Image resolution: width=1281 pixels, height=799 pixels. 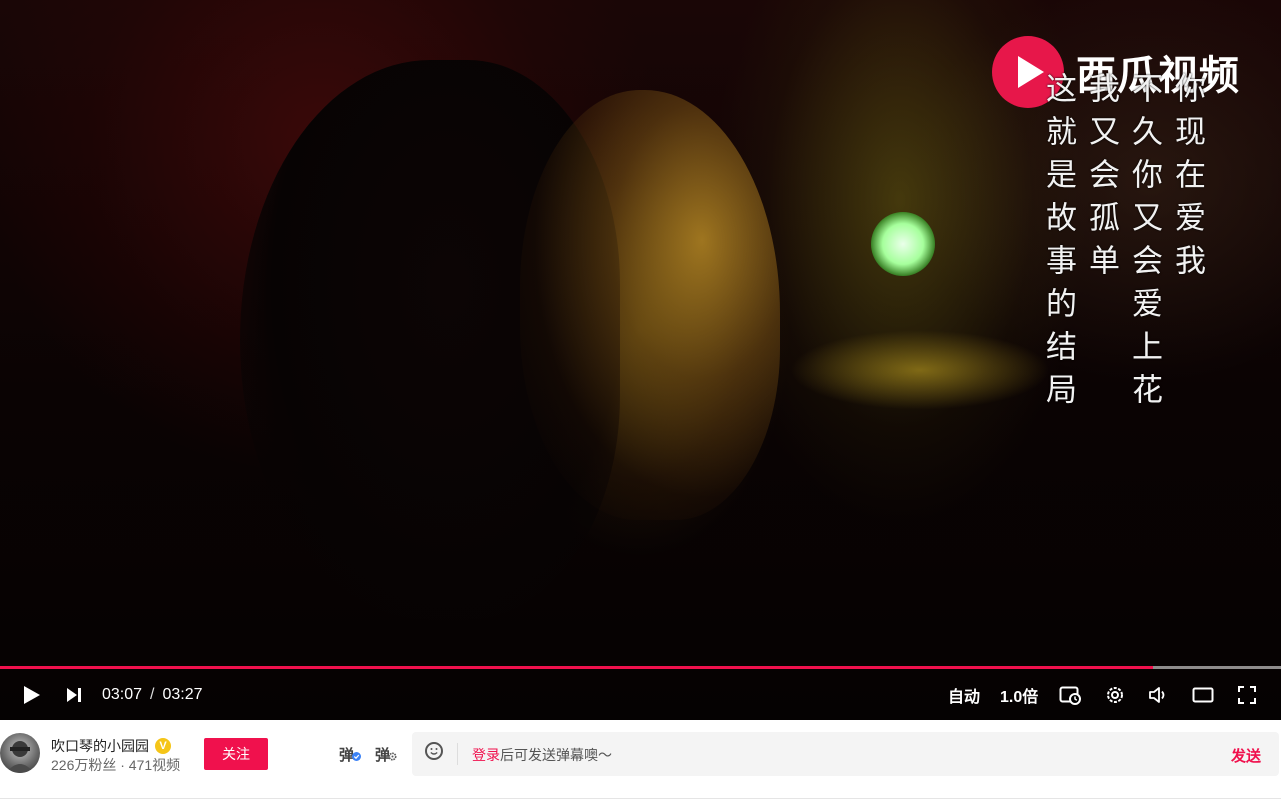 I want to click on settings-icon, so click(x=1115, y=694).